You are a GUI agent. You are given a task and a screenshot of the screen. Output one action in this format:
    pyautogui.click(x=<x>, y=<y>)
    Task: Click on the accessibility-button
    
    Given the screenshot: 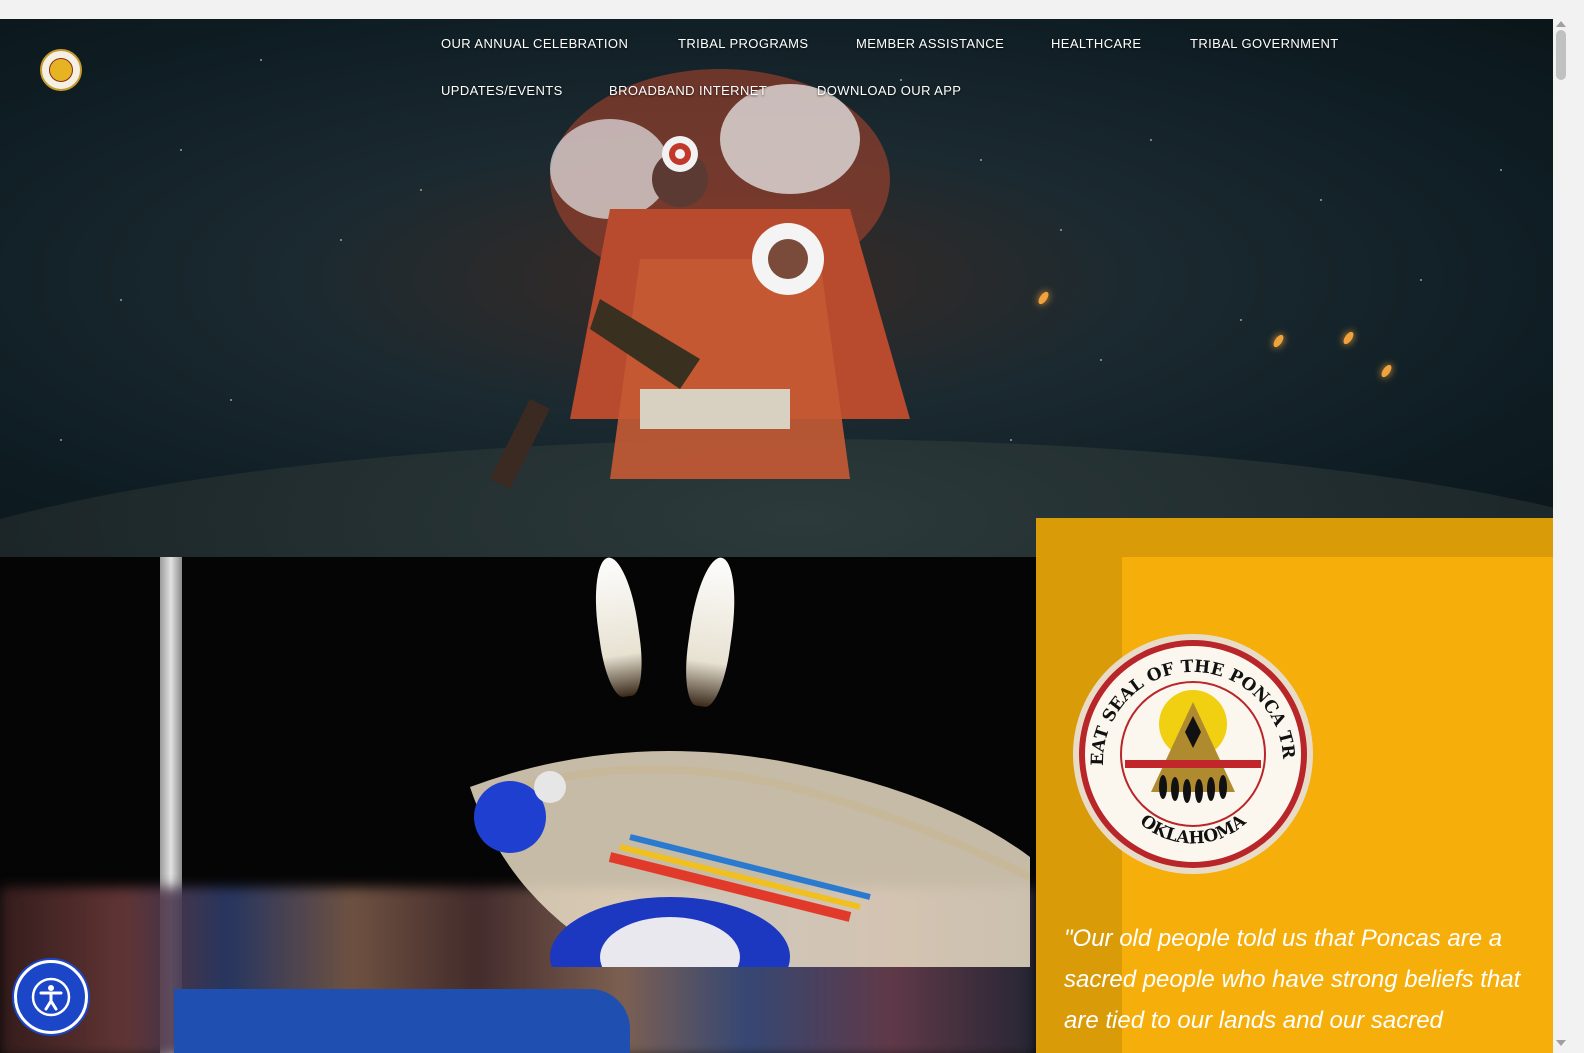 What is the action you would take?
    pyautogui.click(x=51, y=997)
    